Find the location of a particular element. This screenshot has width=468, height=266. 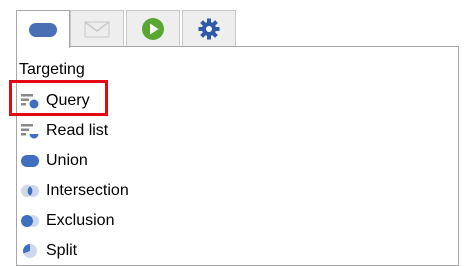

list-item-union: Union is located at coordinates (54, 161).